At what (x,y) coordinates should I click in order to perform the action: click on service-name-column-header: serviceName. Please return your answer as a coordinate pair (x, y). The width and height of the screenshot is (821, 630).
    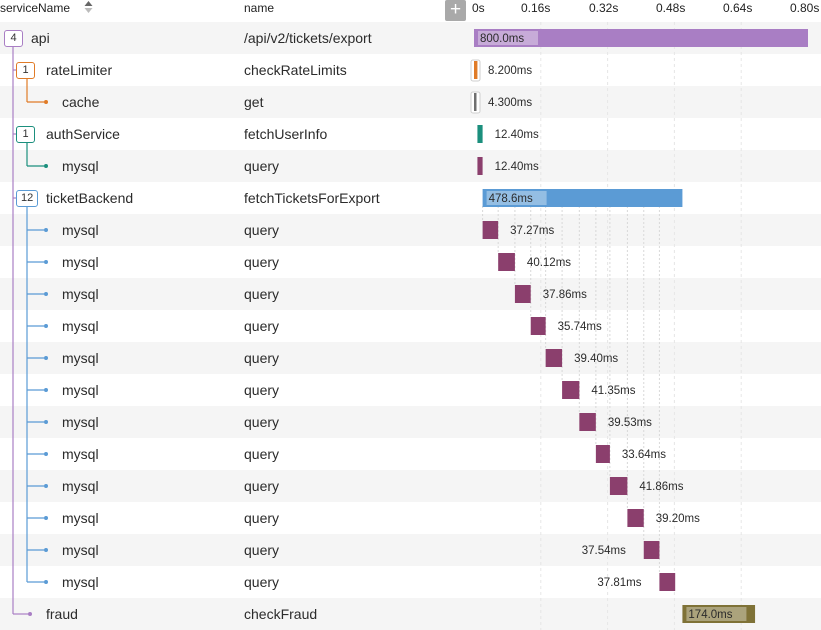
    Looking at the image, I should click on (35, 8).